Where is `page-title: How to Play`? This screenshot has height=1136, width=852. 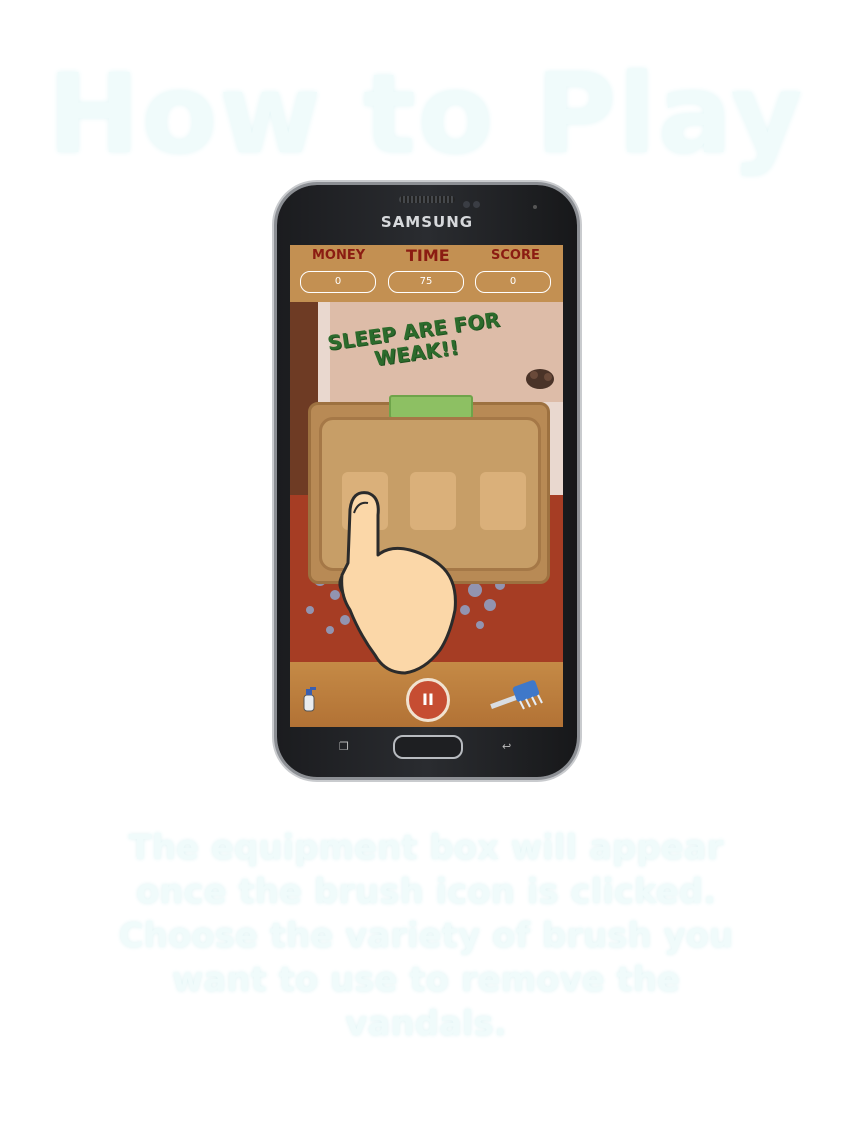 page-title: How to Play is located at coordinates (426, 114).